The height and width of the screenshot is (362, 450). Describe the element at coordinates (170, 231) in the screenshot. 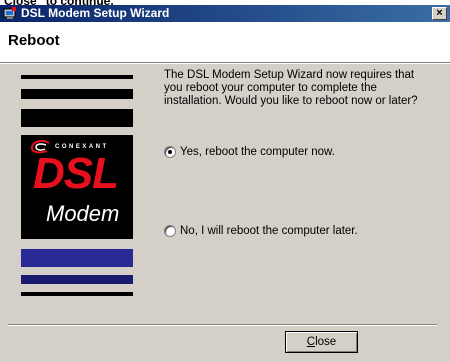

I see `reboot-later-radio` at that location.